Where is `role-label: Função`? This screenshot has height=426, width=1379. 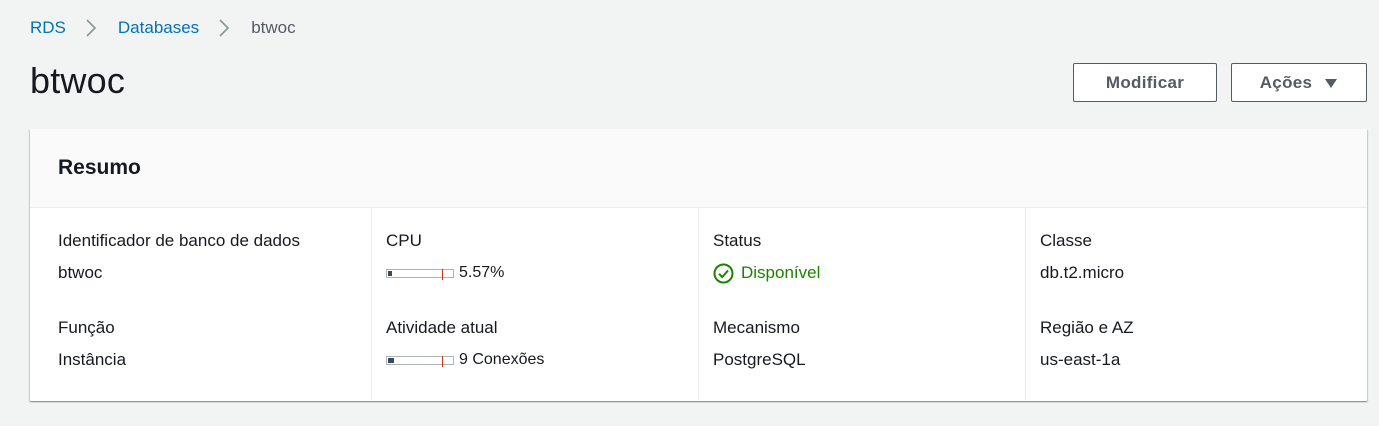
role-label: Função is located at coordinates (86, 327).